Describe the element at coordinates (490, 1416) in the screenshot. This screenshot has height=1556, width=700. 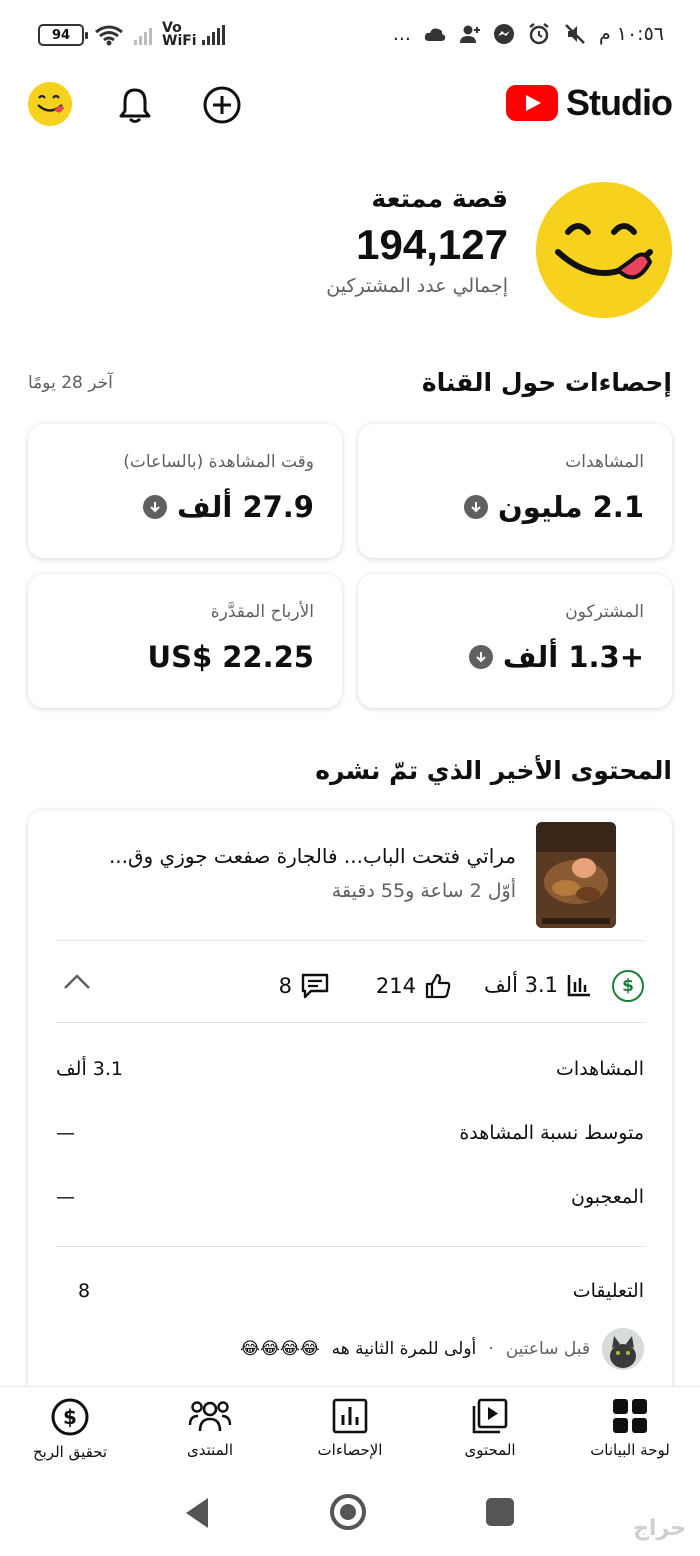
I see `content-icon` at that location.